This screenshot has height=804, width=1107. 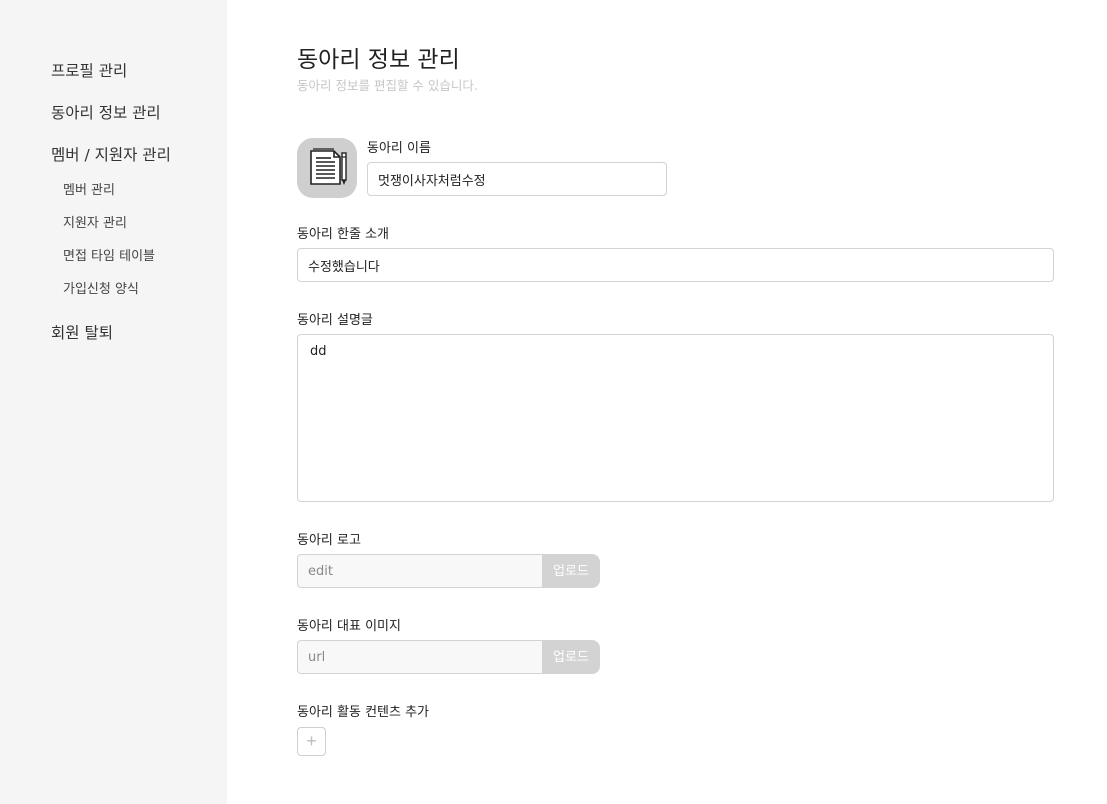 I want to click on description-textarea: dd, so click(x=675, y=418).